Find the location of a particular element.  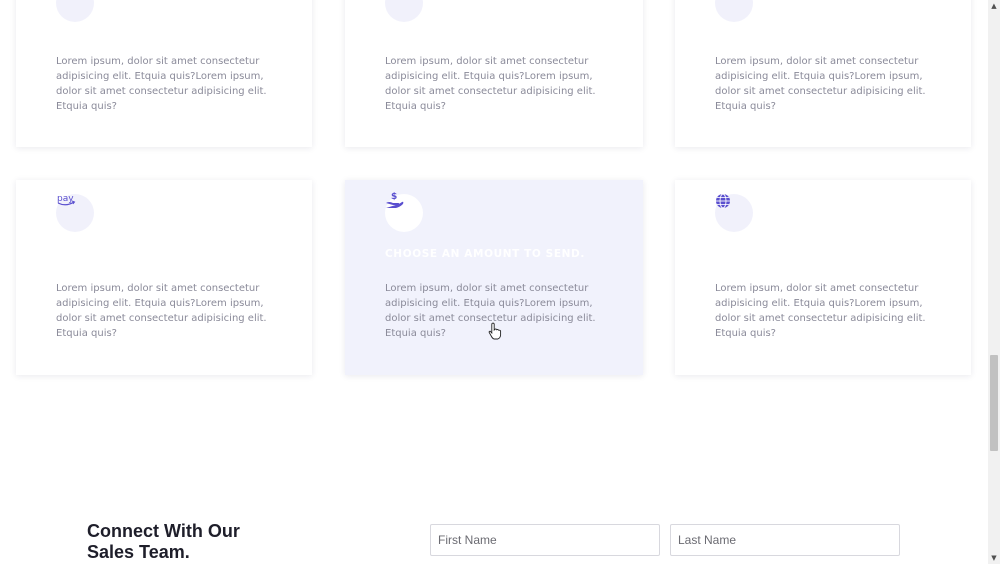

hand-pointer-cursor-icon is located at coordinates (495, 331).